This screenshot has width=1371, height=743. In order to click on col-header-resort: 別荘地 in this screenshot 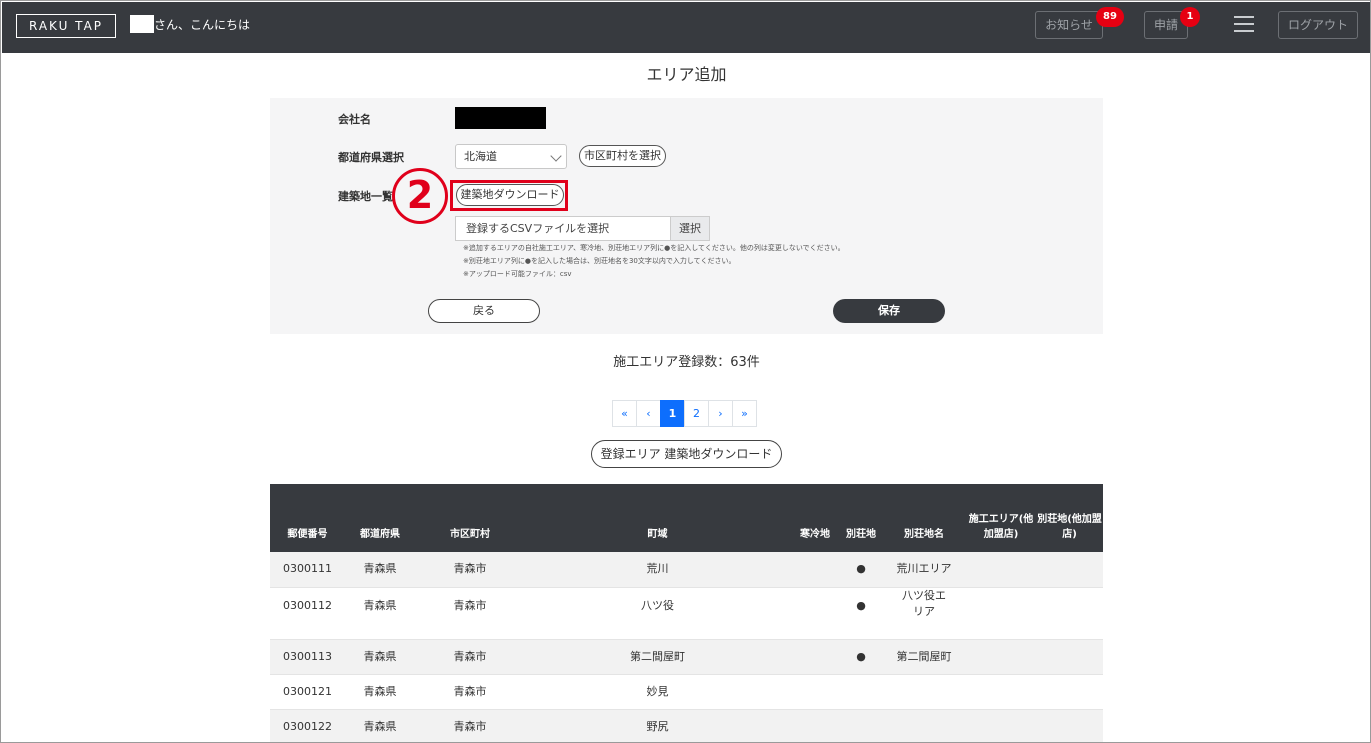, I will do `click(861, 518)`.